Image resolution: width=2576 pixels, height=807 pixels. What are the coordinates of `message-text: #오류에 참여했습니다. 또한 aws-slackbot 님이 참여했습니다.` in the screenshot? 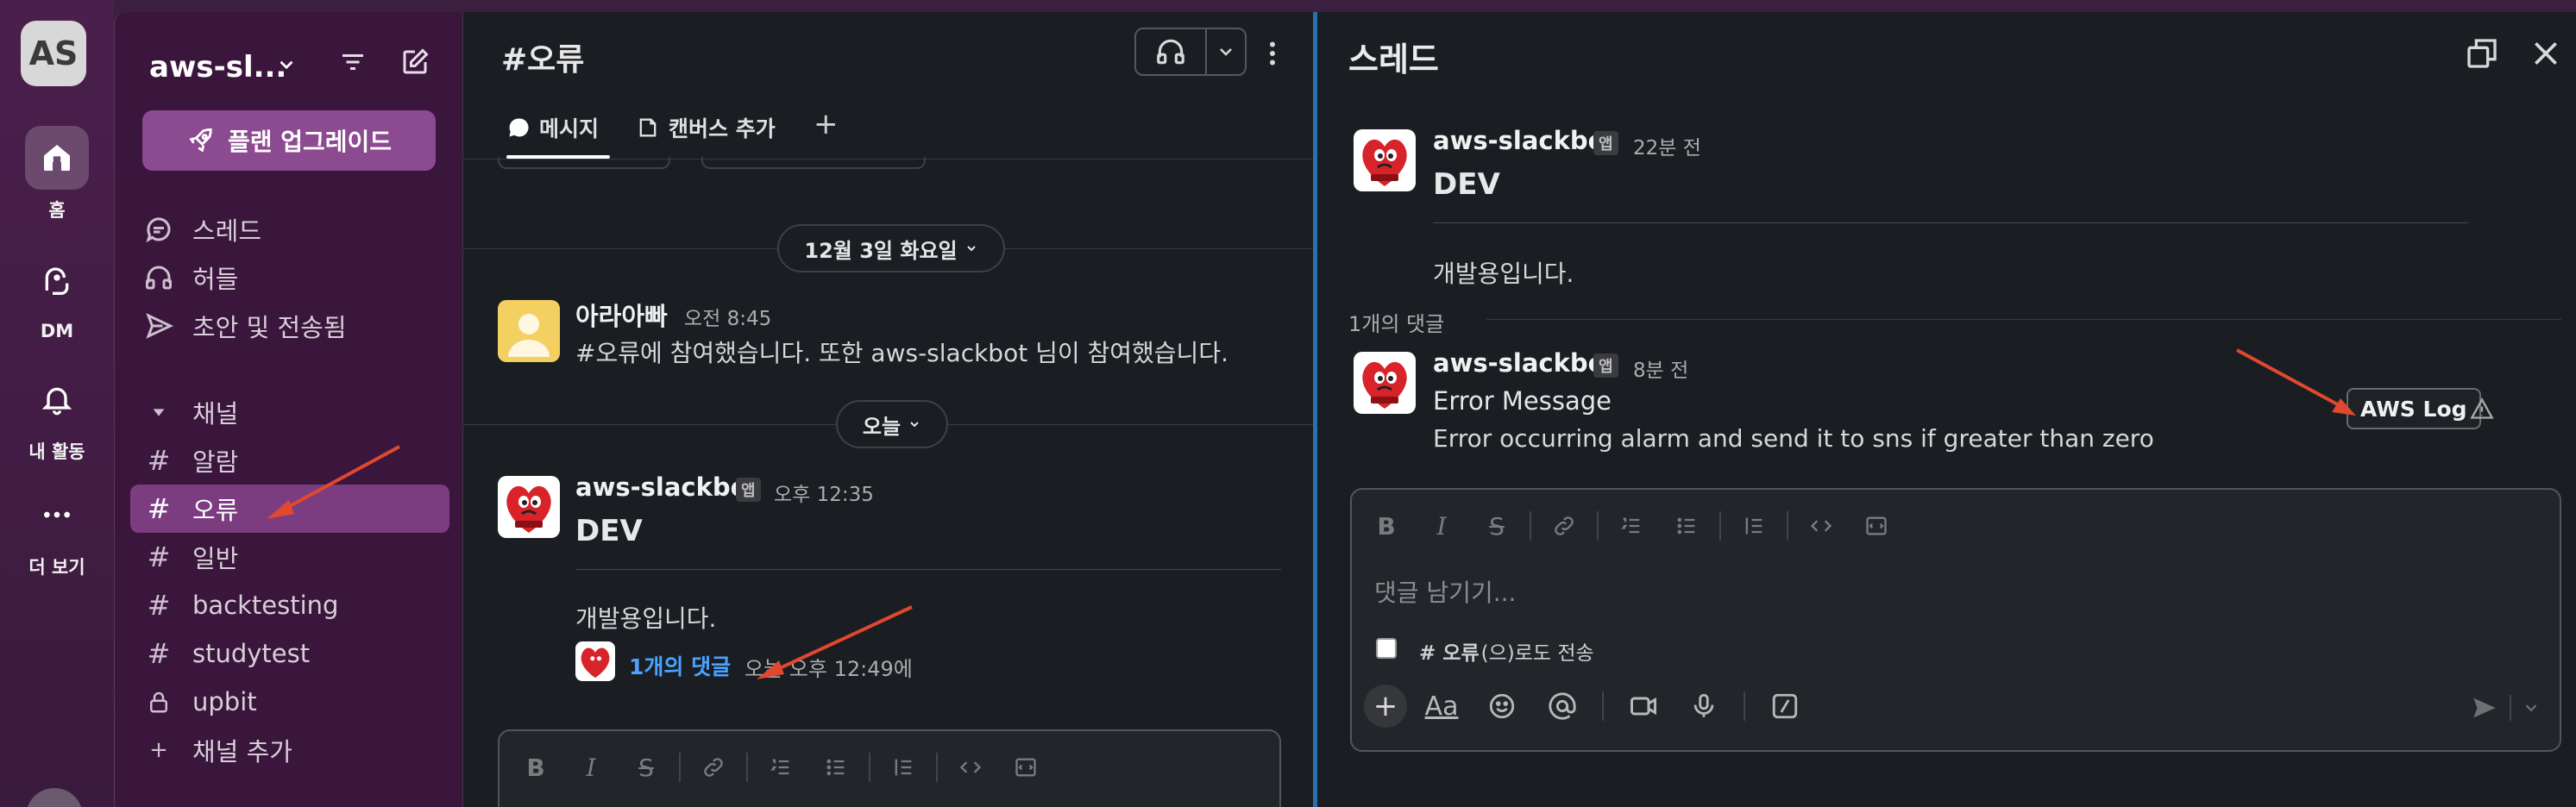 It's located at (901, 353).